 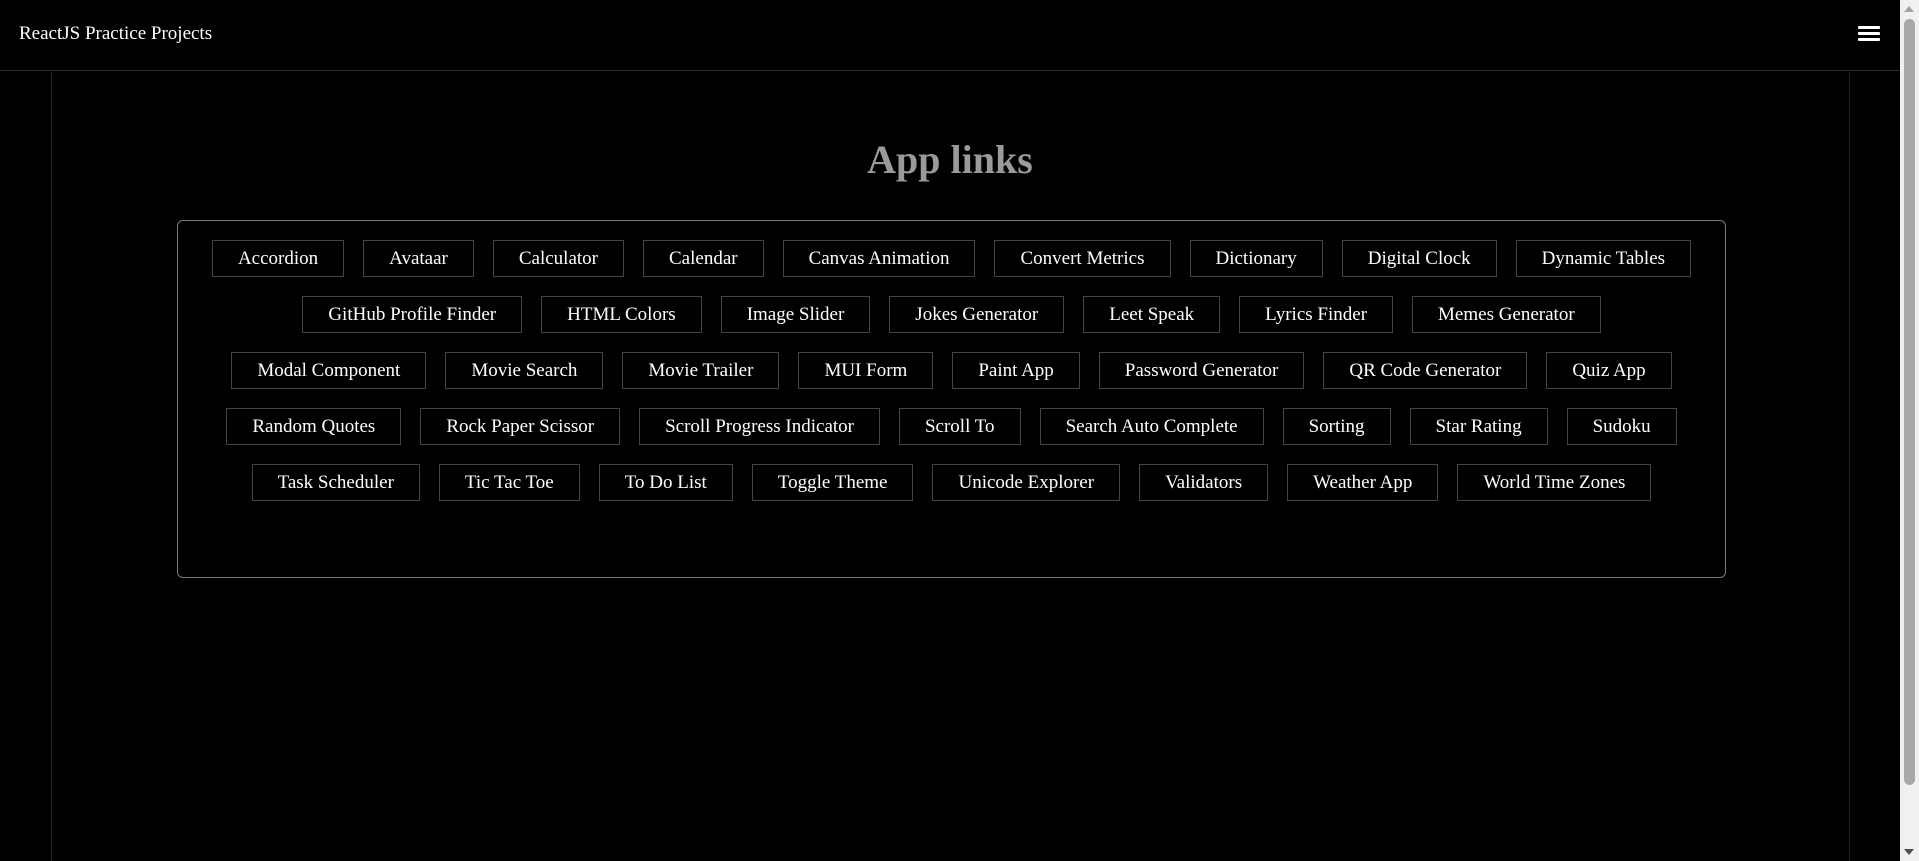 I want to click on app-link-button: Toggle Theme, so click(x=832, y=482).